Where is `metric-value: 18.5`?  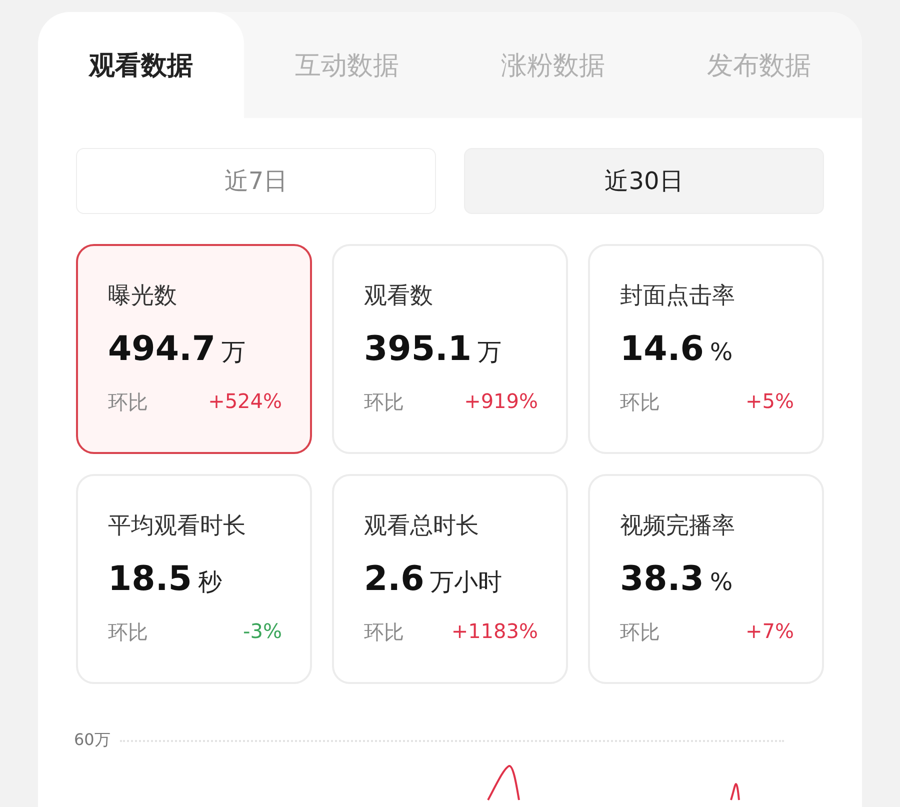 metric-value: 18.5 is located at coordinates (150, 579).